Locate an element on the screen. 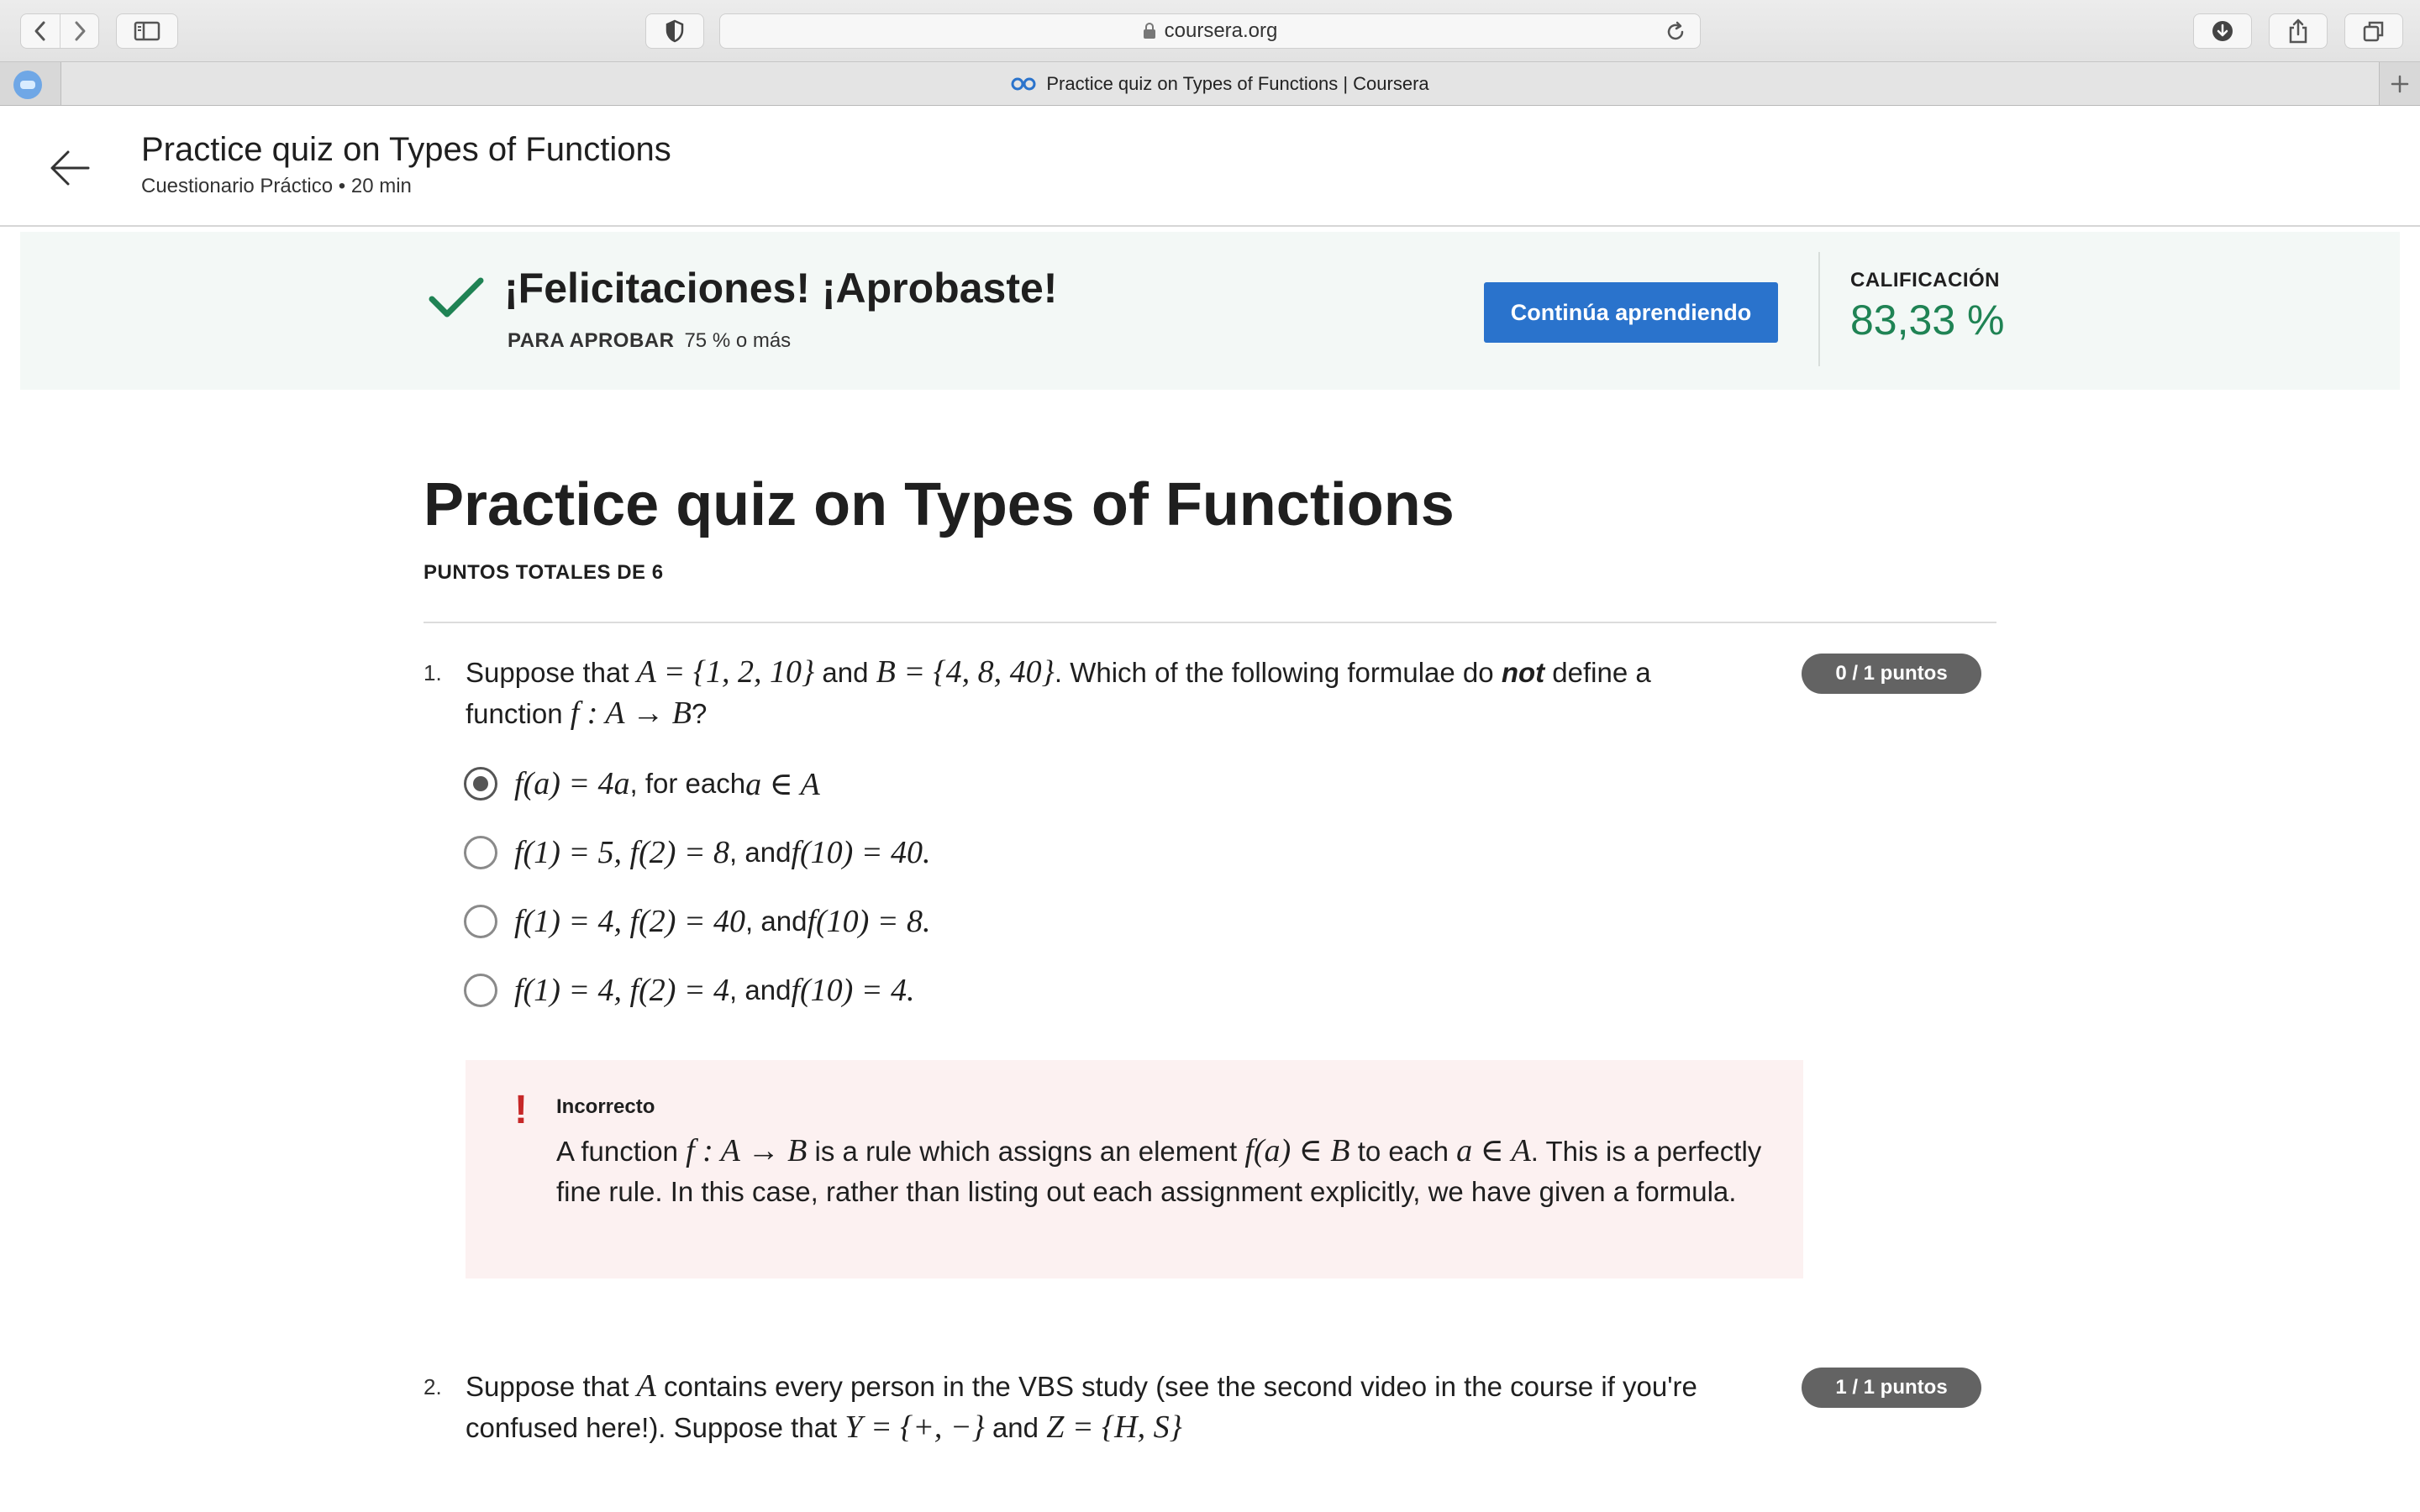 The width and height of the screenshot is (2420, 1512). math-run: f(10) = 4. is located at coordinates (853, 990).